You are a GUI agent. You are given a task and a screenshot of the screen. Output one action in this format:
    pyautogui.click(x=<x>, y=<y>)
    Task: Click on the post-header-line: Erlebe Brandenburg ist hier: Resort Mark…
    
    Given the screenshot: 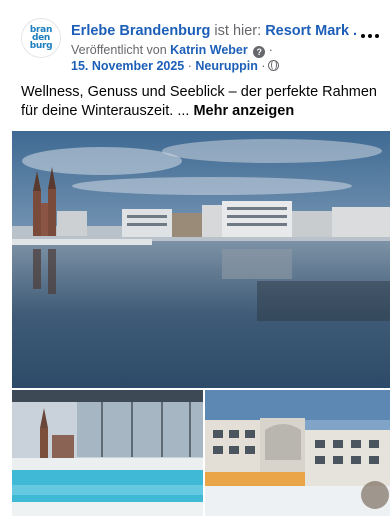 What is the action you would take?
    pyautogui.click(x=213, y=31)
    